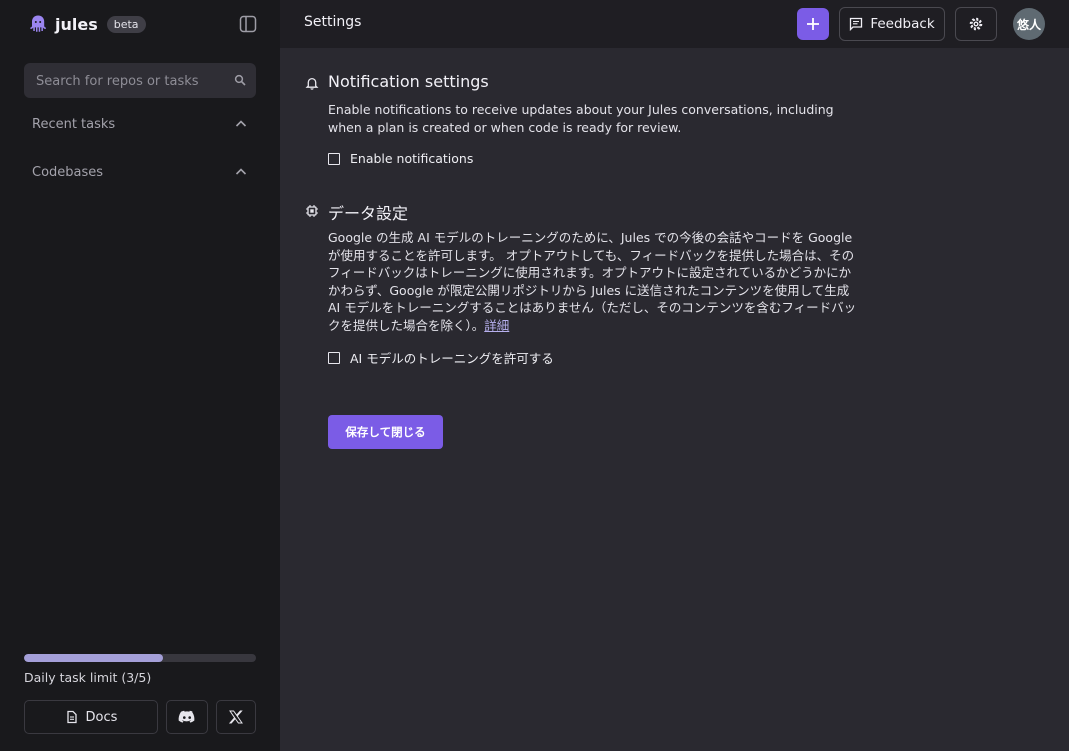 This screenshot has height=751, width=1069. I want to click on enable-notifications-row: Enable notifications, so click(400, 158).